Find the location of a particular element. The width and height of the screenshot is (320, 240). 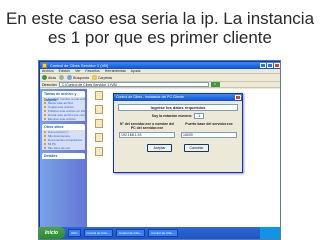

folders-label: Carpetas is located at coordinates (105, 77).